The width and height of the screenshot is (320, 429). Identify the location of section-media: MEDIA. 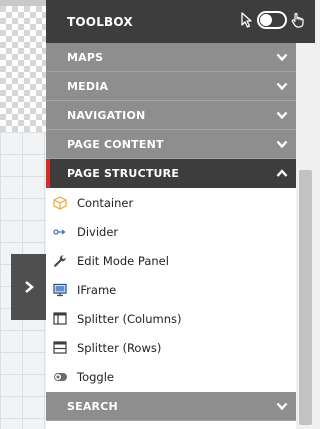
(171, 86).